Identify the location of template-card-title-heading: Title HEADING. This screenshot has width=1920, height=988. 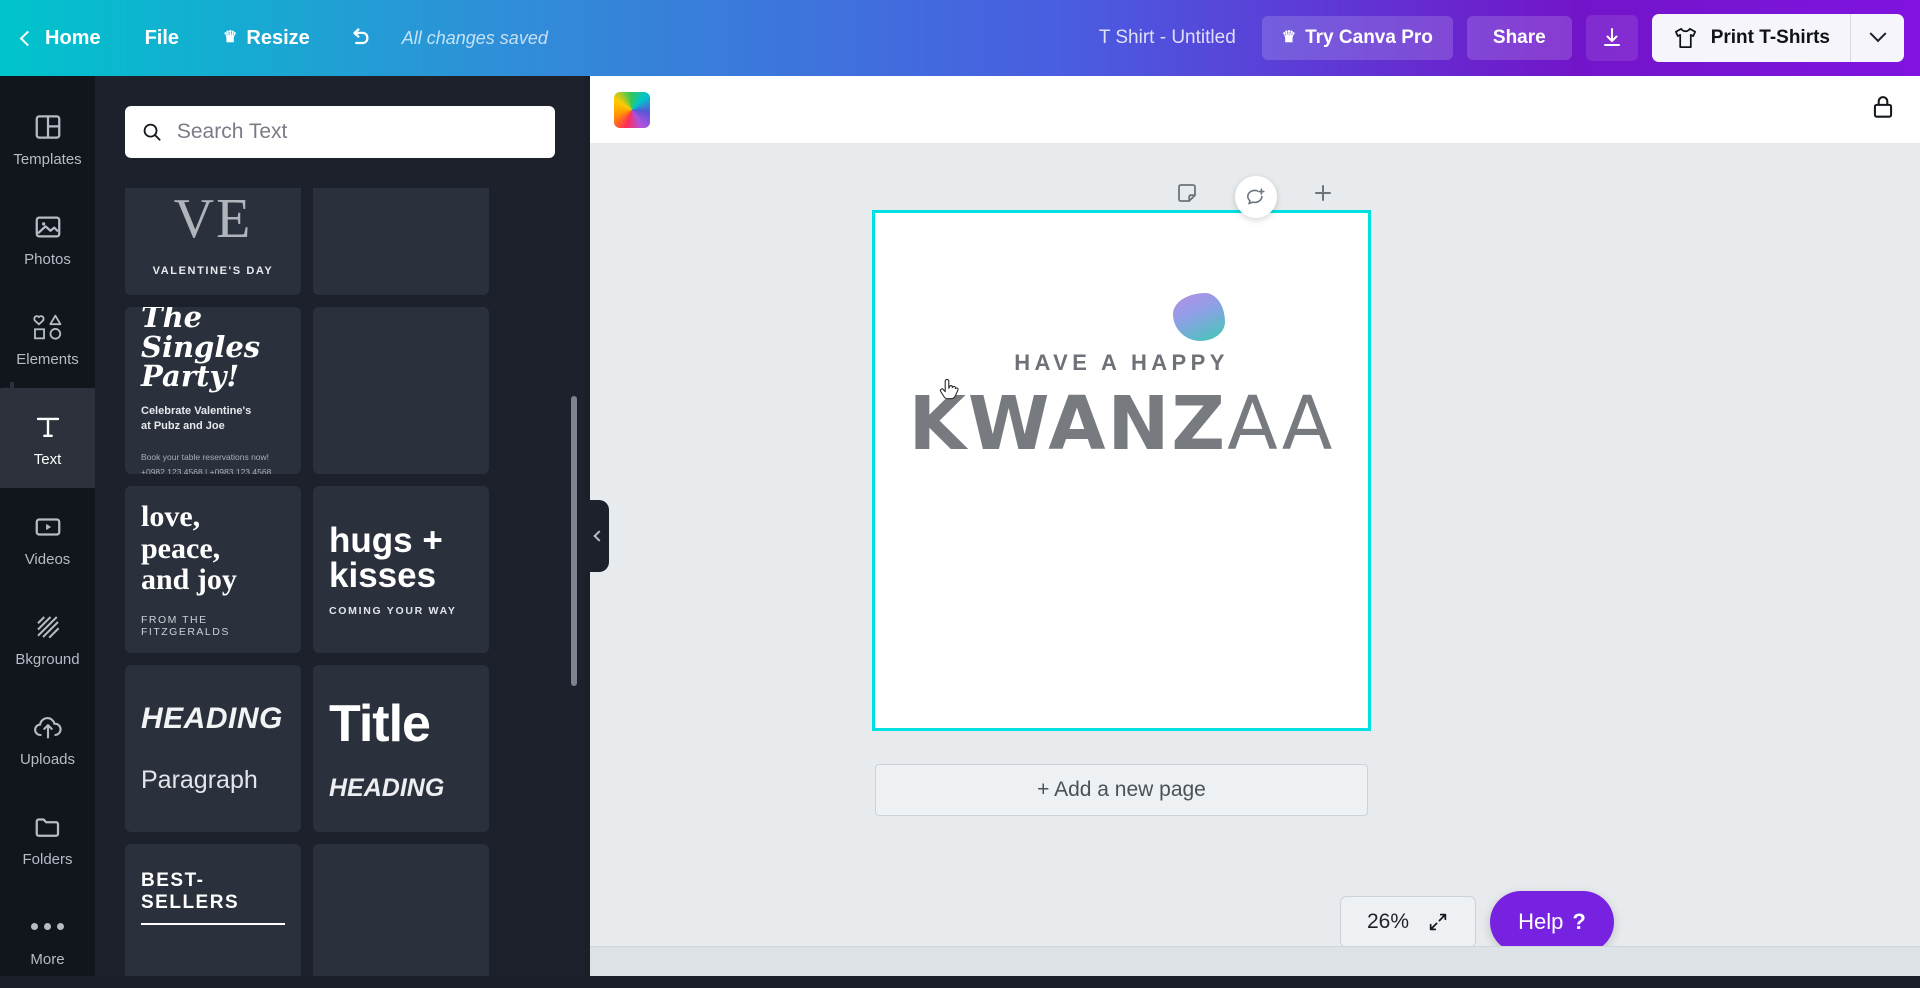
(401, 748).